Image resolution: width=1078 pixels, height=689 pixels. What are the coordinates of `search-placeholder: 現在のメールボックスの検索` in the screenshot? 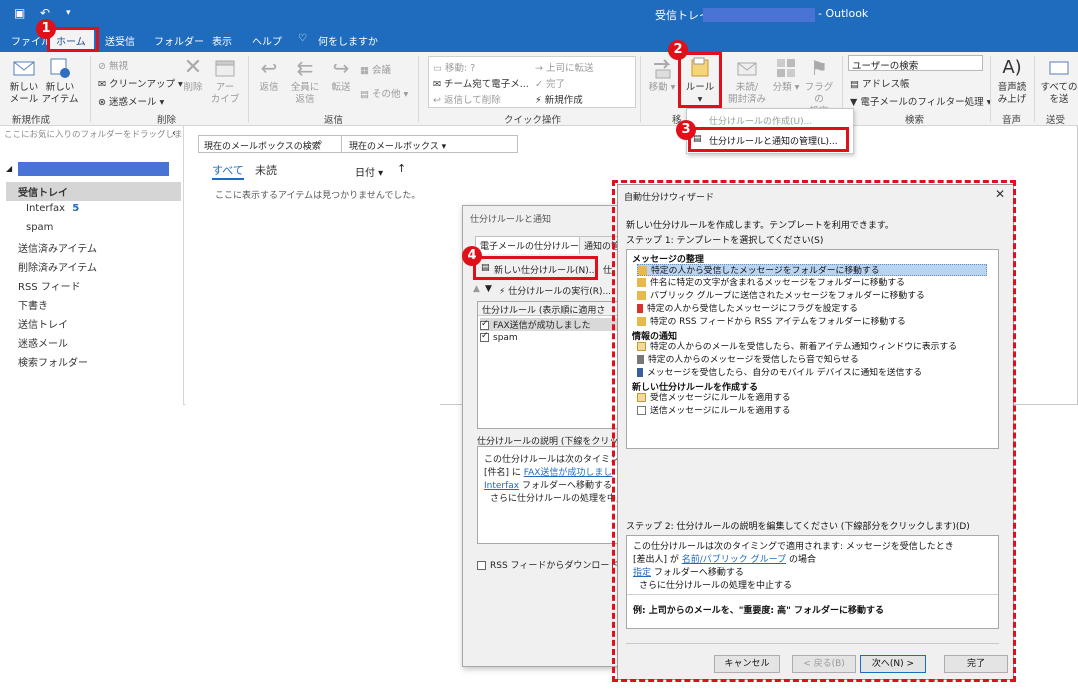 It's located at (262, 147).